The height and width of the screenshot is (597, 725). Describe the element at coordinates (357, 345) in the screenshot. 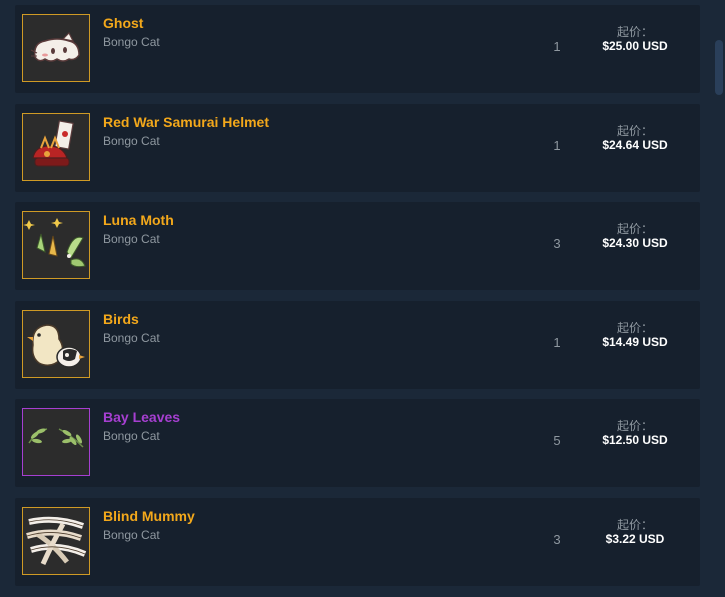

I see `listing-row: Birds Bongo Cat 1 起价： $14.49 USD` at that location.